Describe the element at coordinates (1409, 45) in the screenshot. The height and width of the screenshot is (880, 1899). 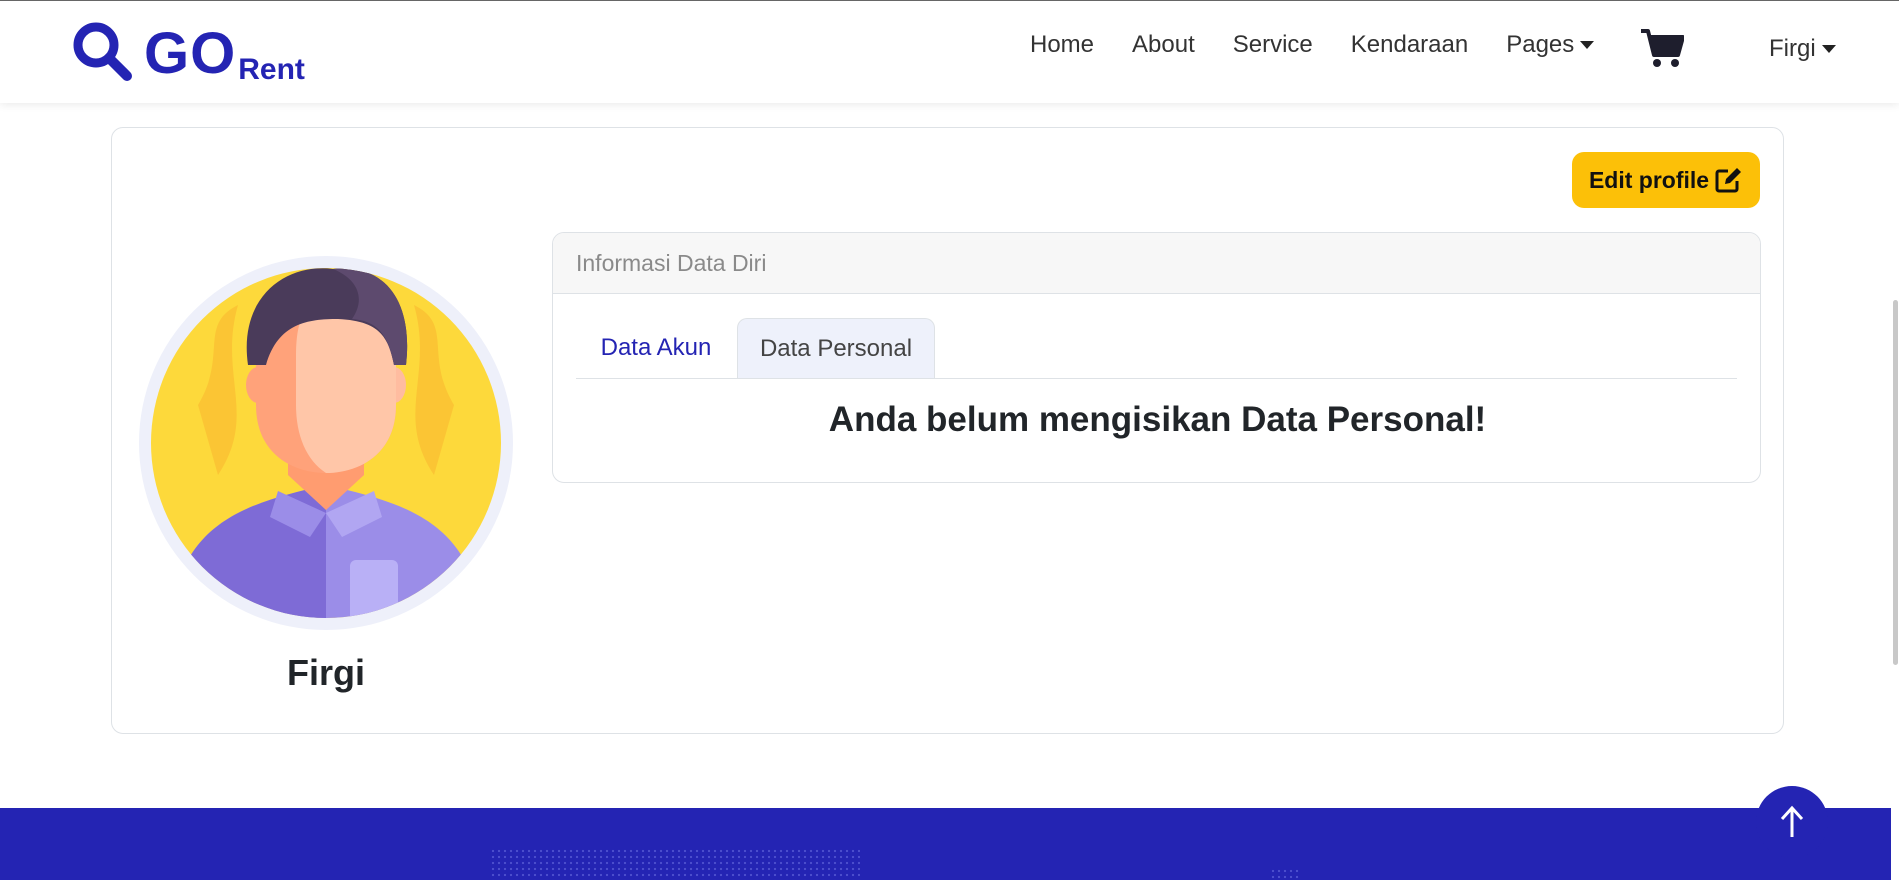
I see `nav-kendaraan: Kendaraan` at that location.